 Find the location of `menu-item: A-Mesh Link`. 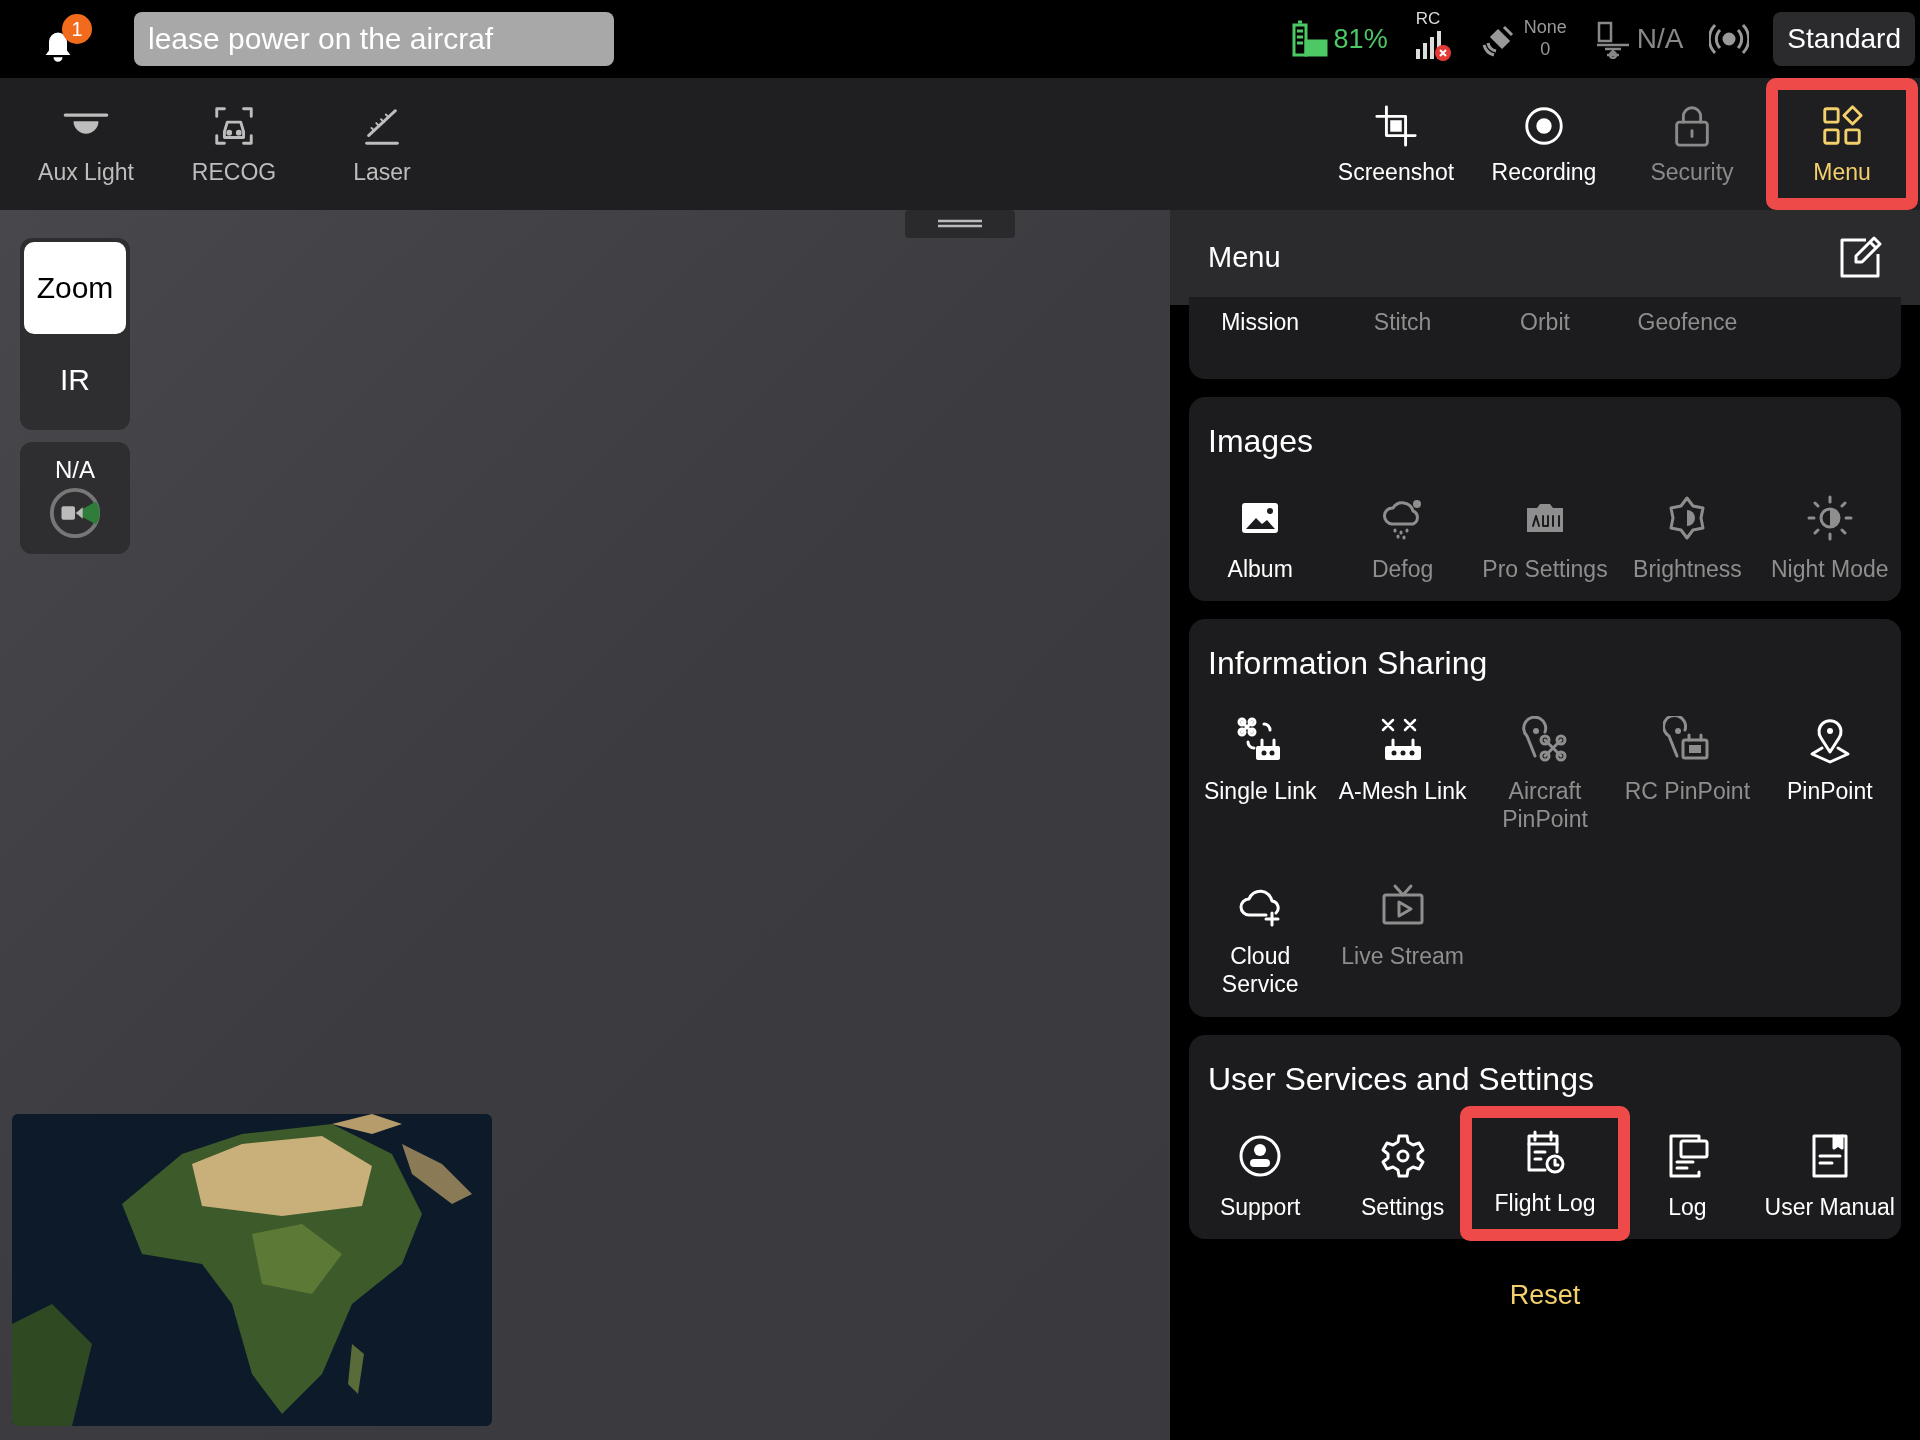

menu-item: A-Mesh Link is located at coordinates (1402, 775).